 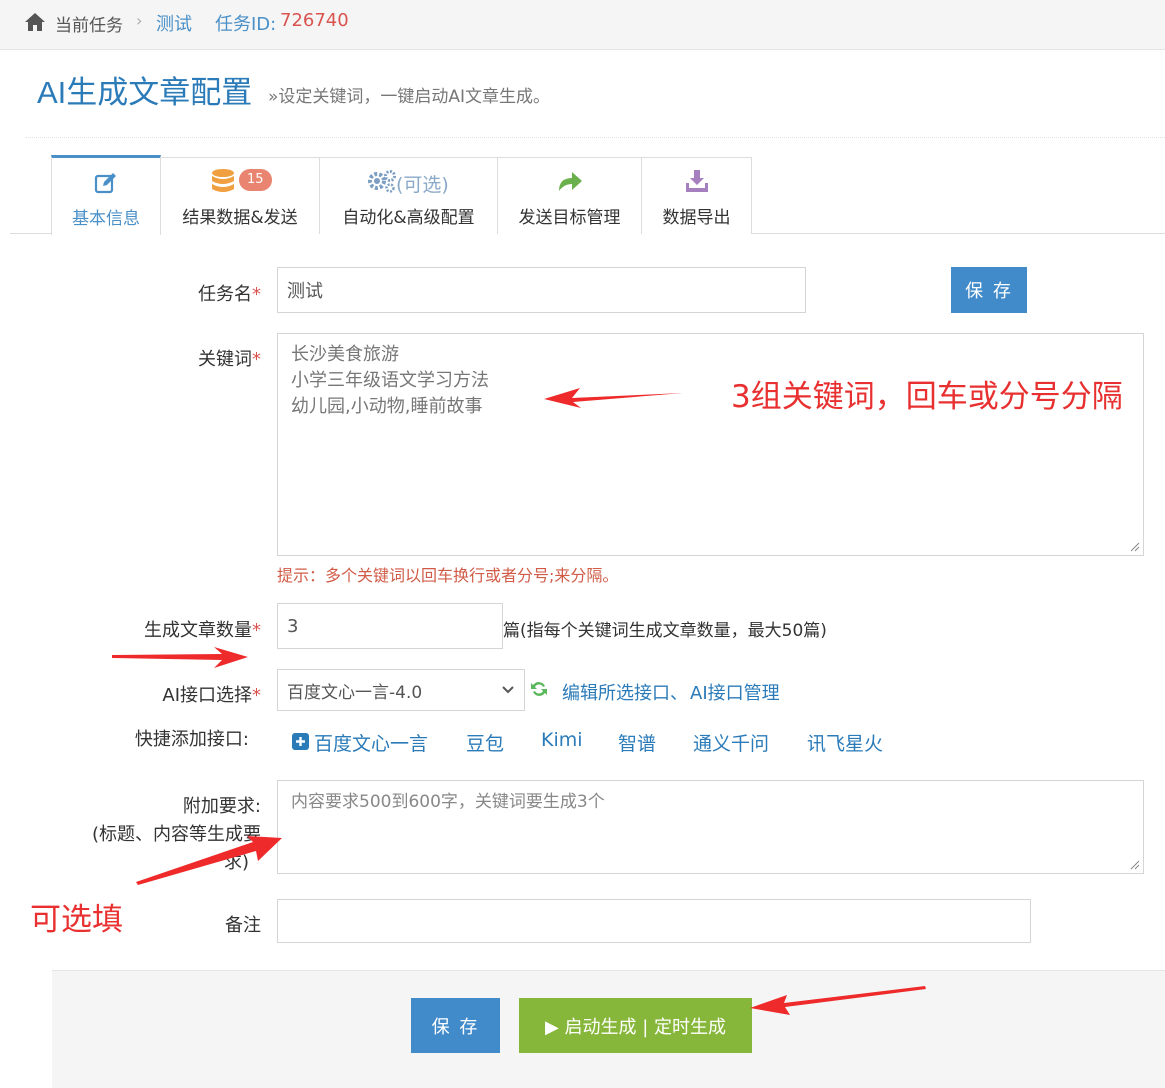 What do you see at coordinates (927, 397) in the screenshot?
I see `keywords-annotation: 3组关键词，回车或分号分隔` at bounding box center [927, 397].